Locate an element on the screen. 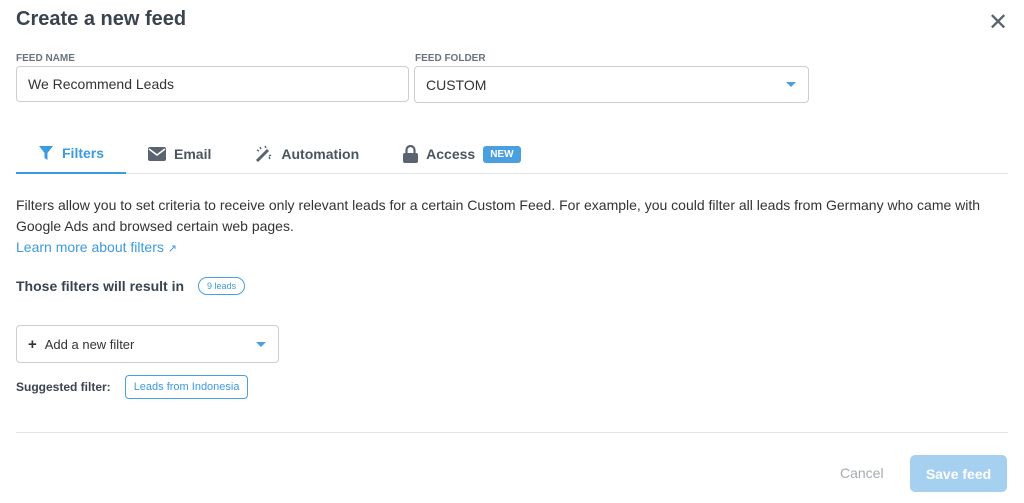  tab-bar: Filters Email Automation Access NEW is located at coordinates (512, 154).